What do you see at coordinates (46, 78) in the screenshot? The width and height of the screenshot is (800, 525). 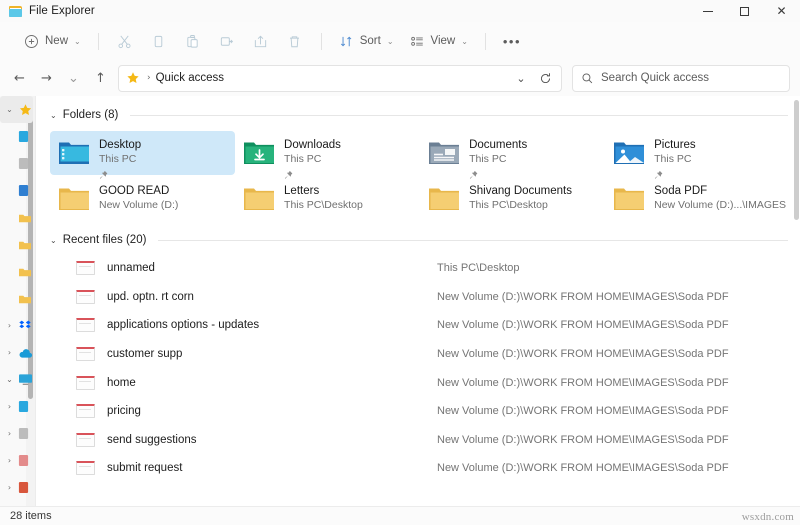 I see `forward-button: →` at bounding box center [46, 78].